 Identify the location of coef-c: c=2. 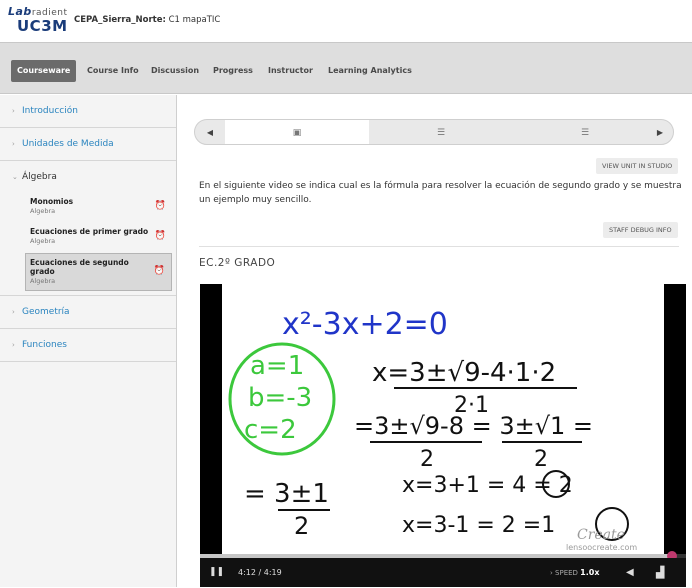
(270, 430).